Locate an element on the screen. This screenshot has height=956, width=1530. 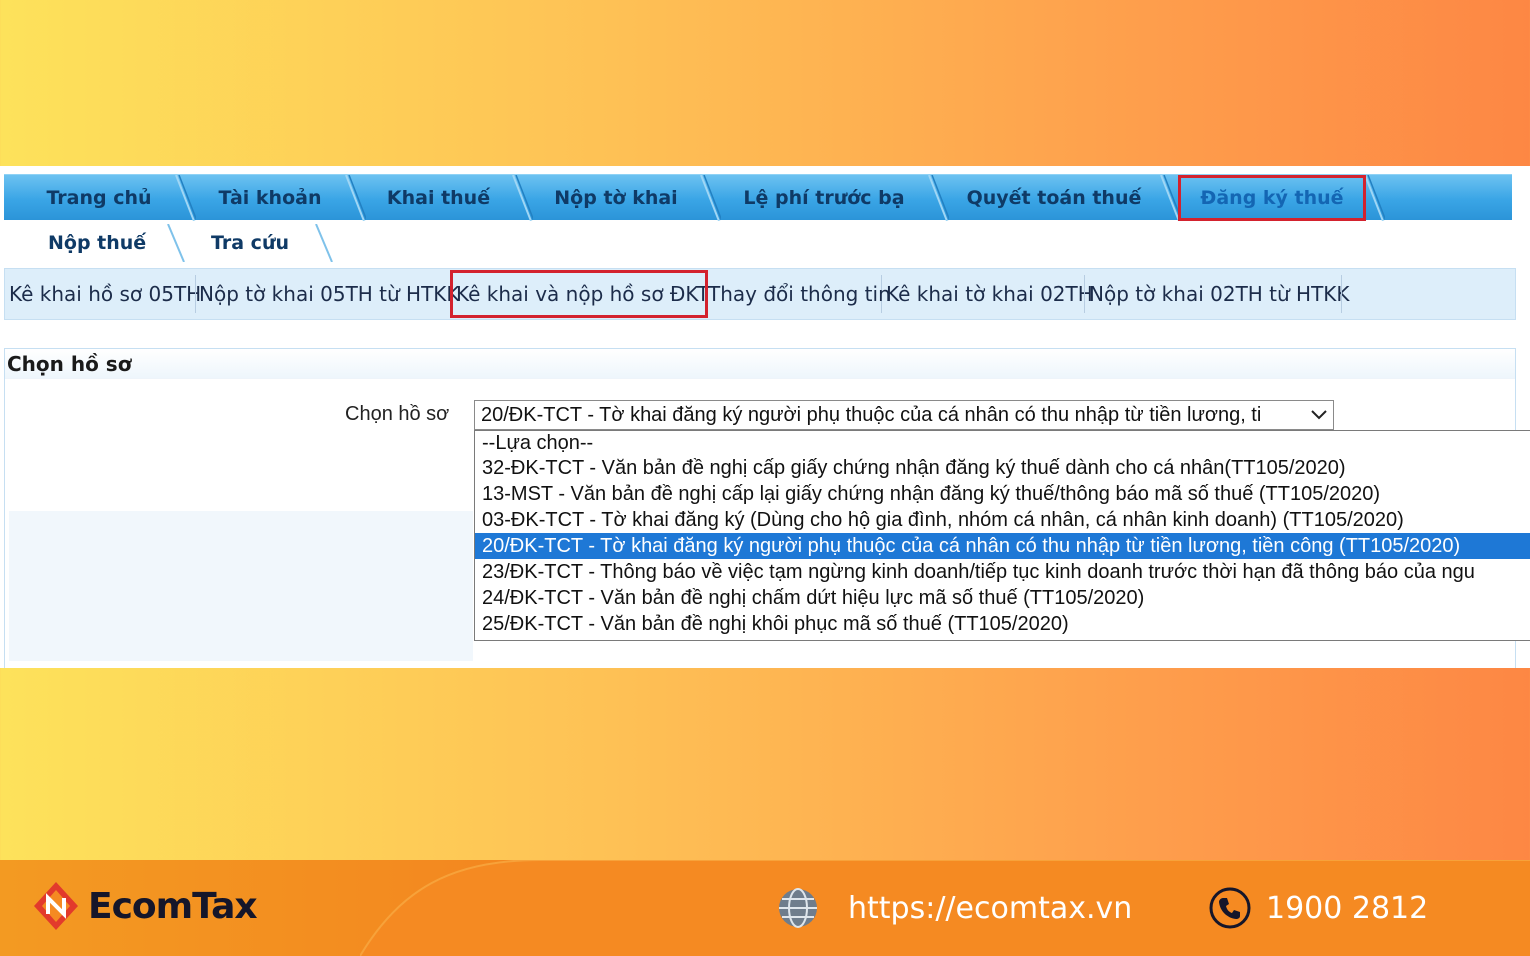
dropdown-option: --Lựa chọn-- is located at coordinates (1002, 443).